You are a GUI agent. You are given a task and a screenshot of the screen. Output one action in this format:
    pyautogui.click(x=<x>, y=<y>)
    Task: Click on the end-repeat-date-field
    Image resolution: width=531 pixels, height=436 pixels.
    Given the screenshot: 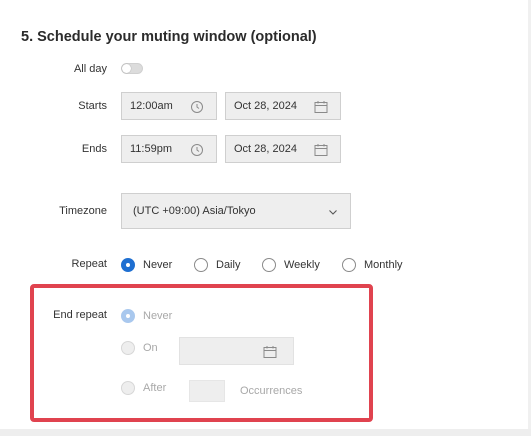 What is the action you would take?
    pyautogui.click(x=236, y=351)
    